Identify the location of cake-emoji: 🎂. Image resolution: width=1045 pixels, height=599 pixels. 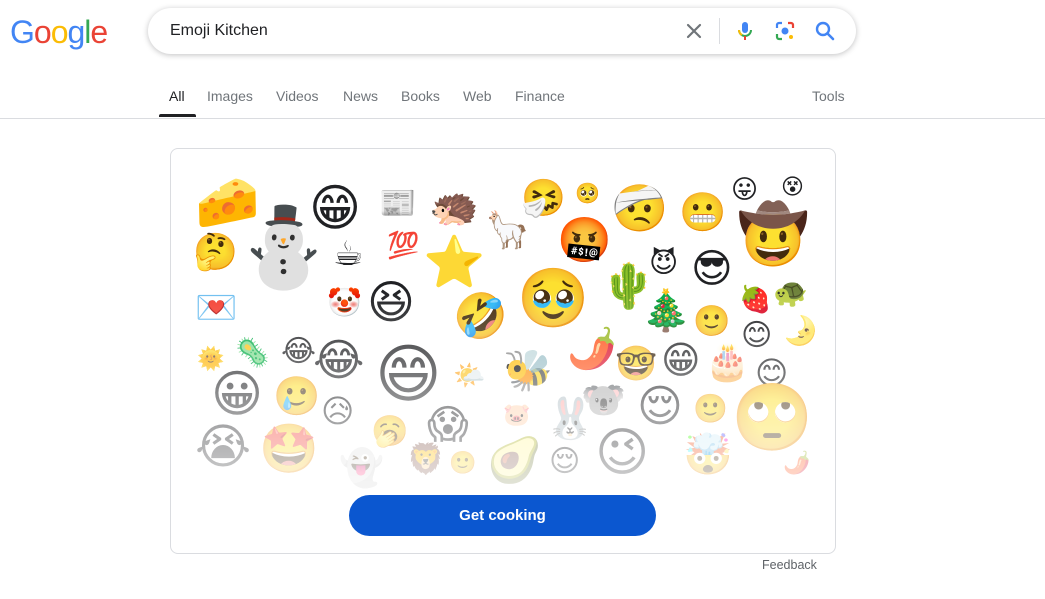
(727, 362).